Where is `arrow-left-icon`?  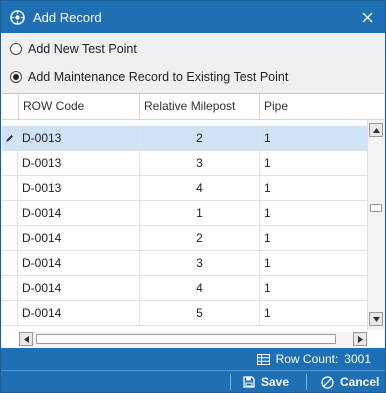
arrow-left-icon is located at coordinates (26, 339).